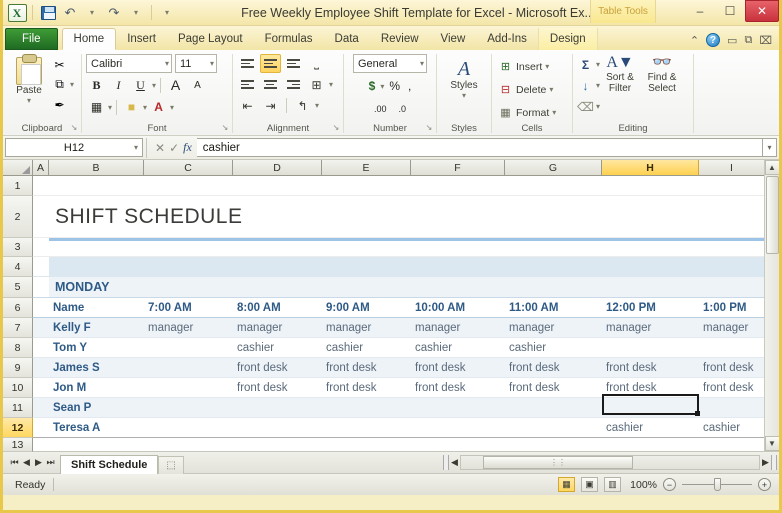 The image size is (782, 513). I want to click on column-header-f: F, so click(458, 168).